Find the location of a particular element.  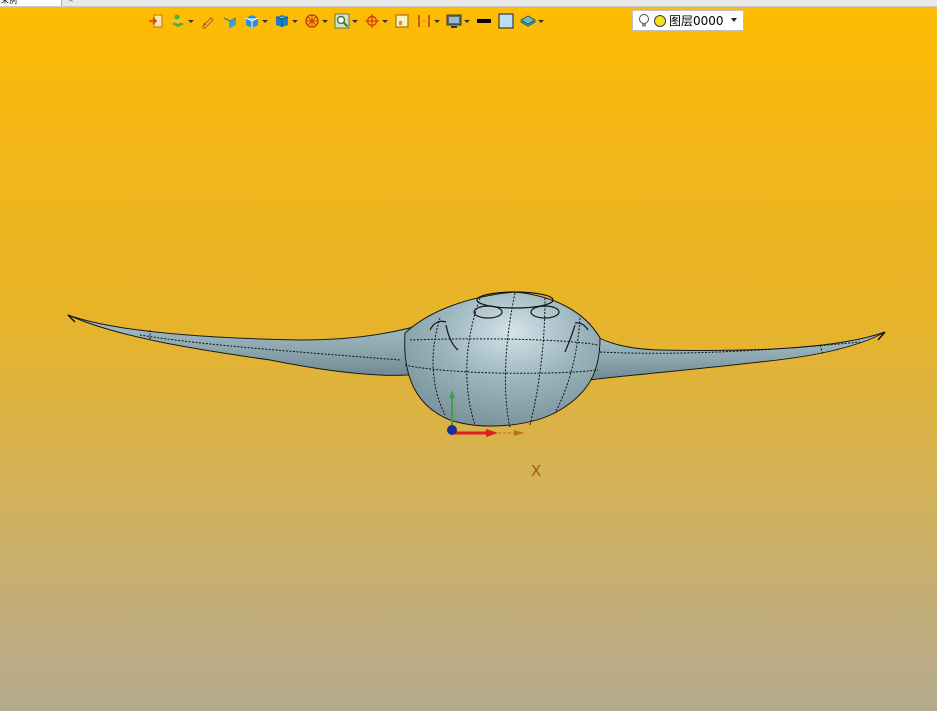

layer-name: 图层0000 is located at coordinates (696, 21).